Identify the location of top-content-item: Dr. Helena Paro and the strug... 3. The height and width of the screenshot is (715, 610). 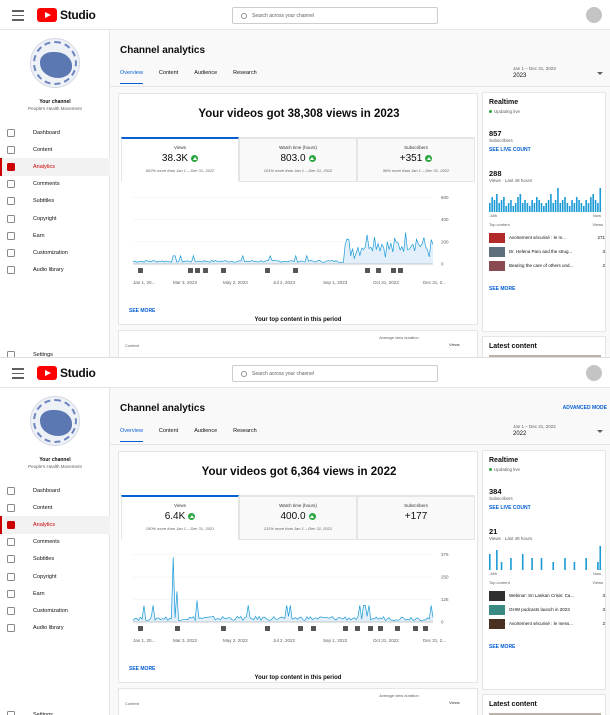
(547, 251).